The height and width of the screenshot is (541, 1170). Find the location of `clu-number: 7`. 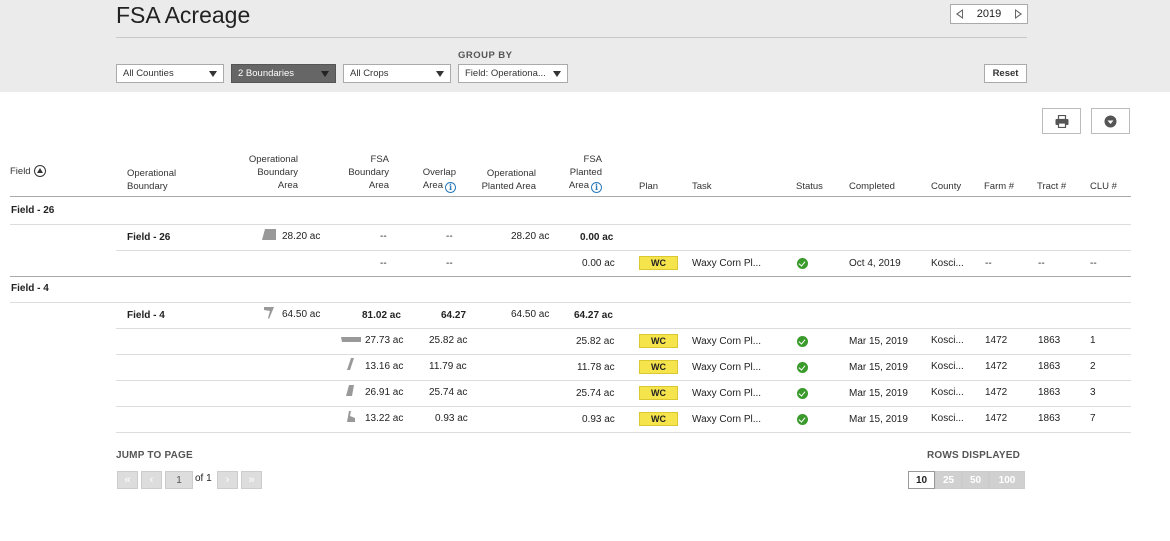

clu-number: 7 is located at coordinates (1093, 418).